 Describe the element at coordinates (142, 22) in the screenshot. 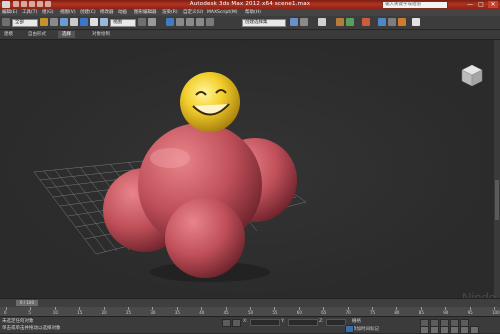

I see `pivot-center-icon` at that location.